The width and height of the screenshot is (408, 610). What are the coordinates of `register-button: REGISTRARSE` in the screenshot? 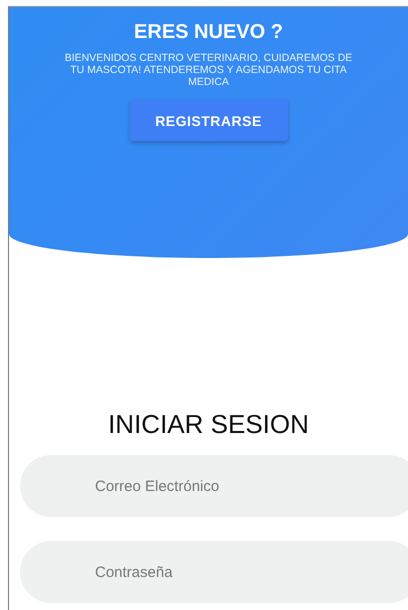 It's located at (209, 120).